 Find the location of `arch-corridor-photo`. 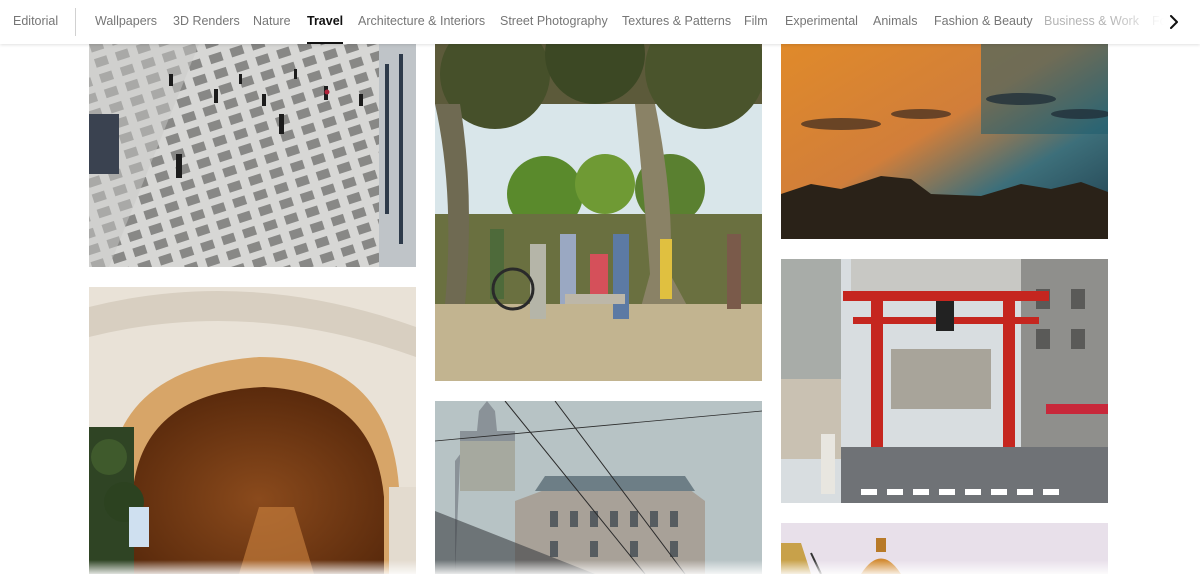

arch-corridor-photo is located at coordinates (252, 430).